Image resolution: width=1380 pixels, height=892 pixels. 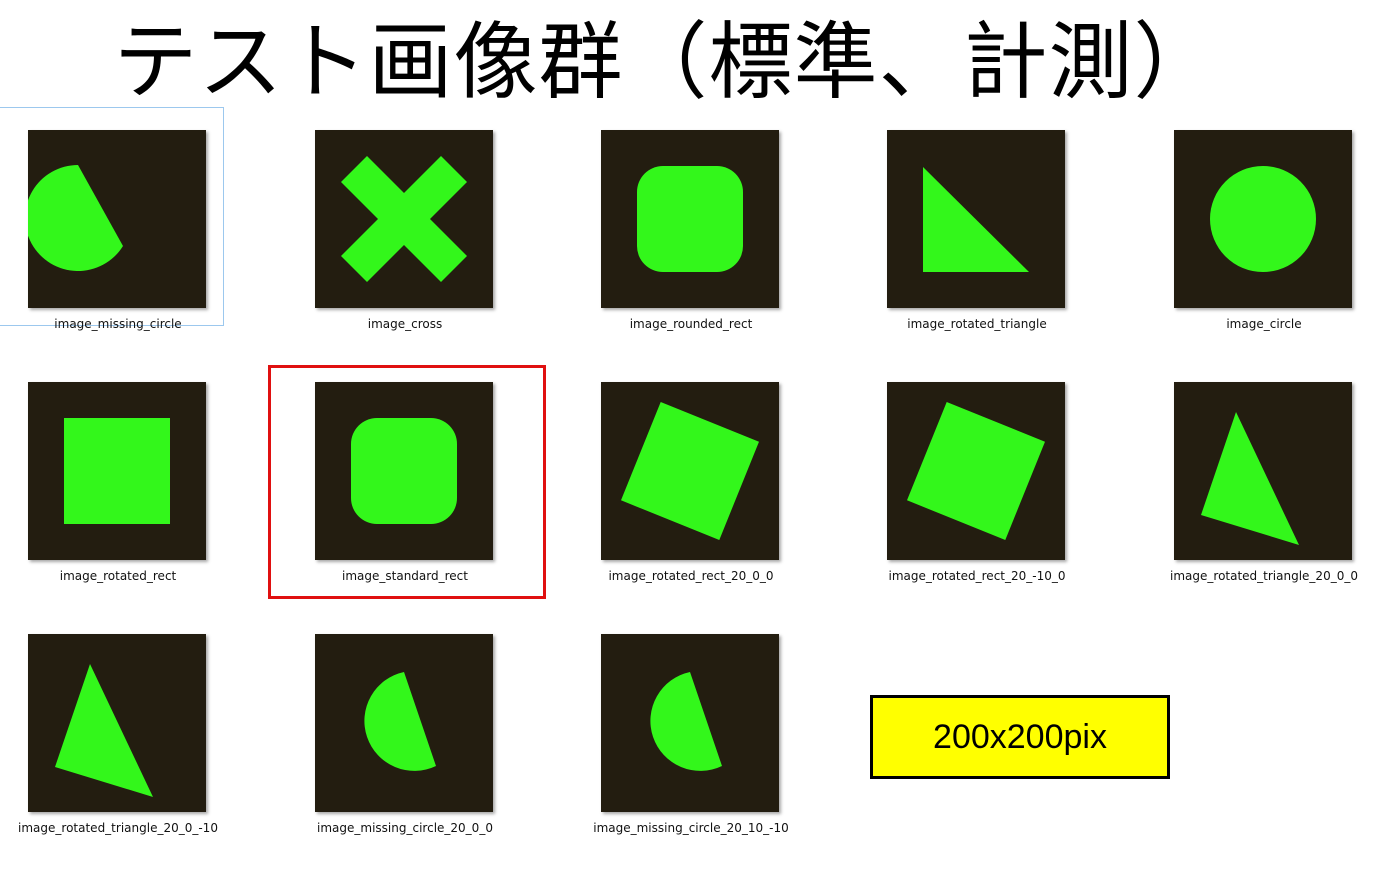 I want to click on file-item: image_circle, so click(x=1268, y=230).